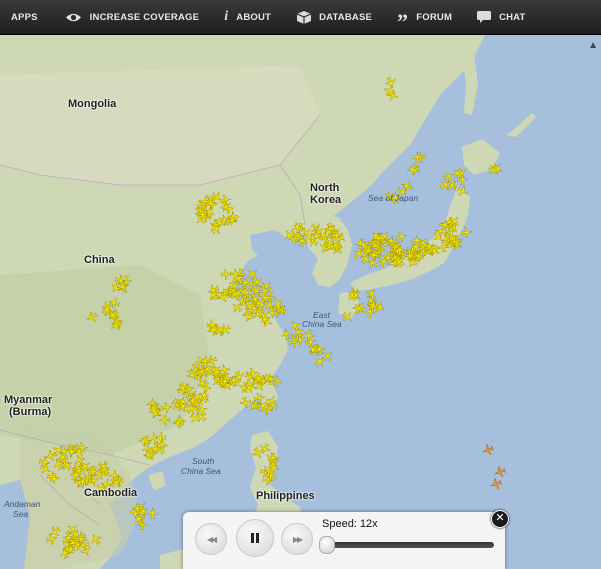 Image resolution: width=601 pixels, height=569 pixels. I want to click on quote-icon: ”, so click(403, 21).